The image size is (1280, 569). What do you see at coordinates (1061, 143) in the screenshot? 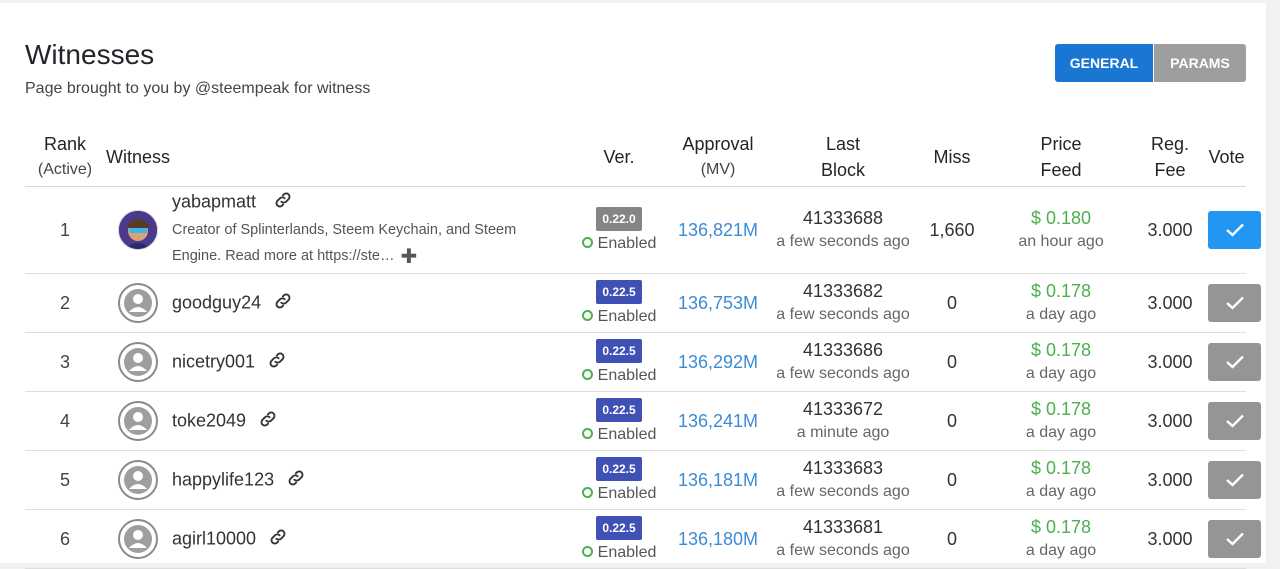
I see `col-price-label: Price` at bounding box center [1061, 143].